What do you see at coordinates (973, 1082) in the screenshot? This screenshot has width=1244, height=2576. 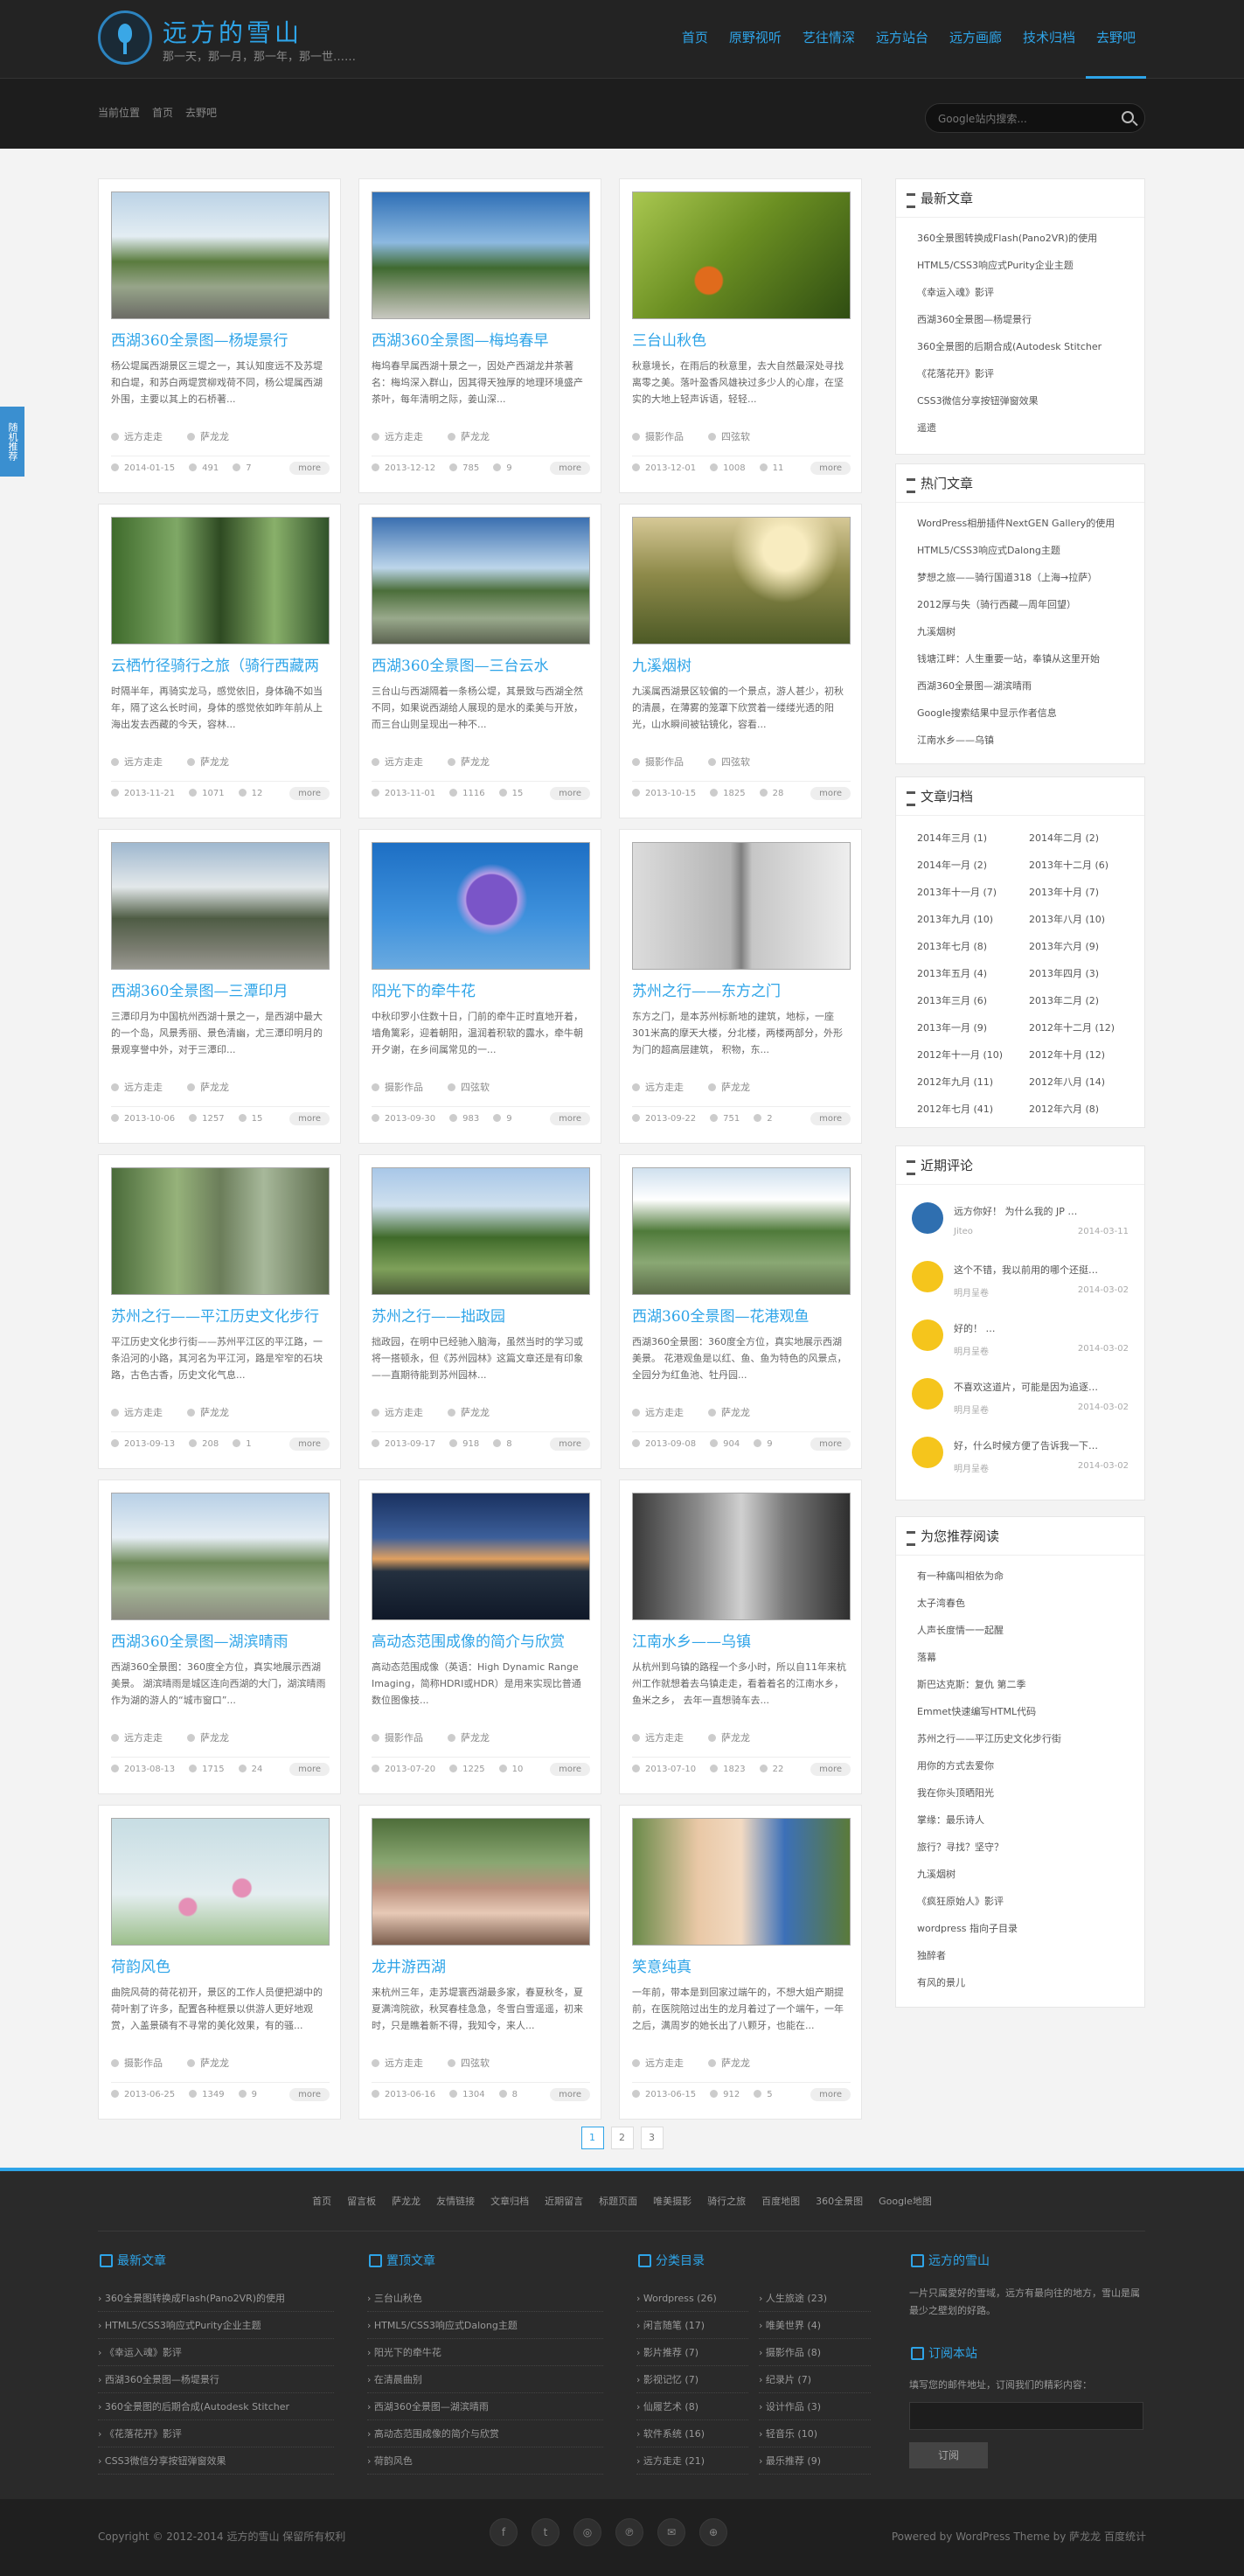 I see `archive-link: 2012年九月 (11)` at bounding box center [973, 1082].